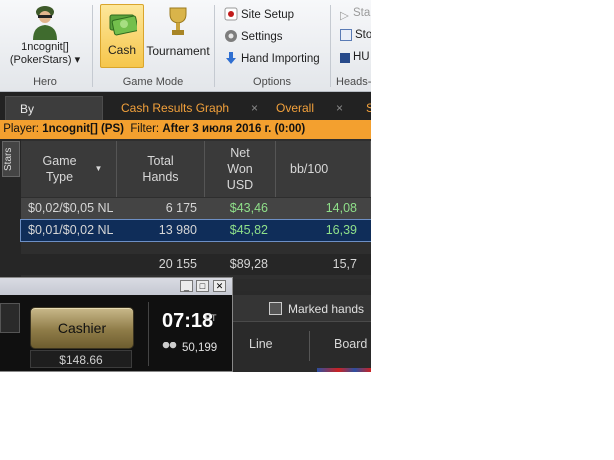  Describe the element at coordinates (98, 168) in the screenshot. I see `sort-arrow-icon: ▼` at that location.